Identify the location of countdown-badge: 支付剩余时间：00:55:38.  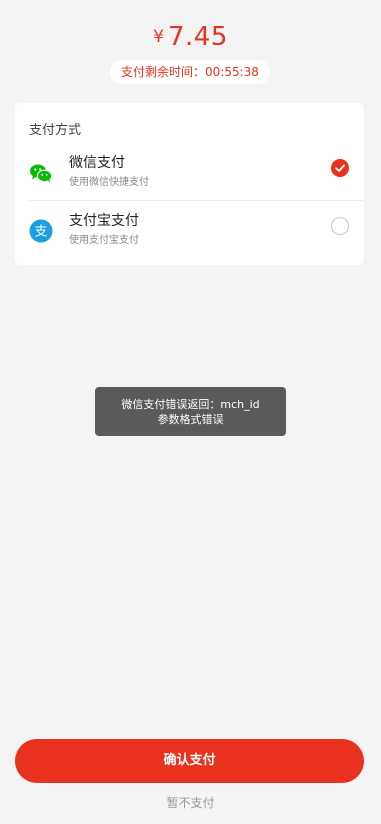
(190, 72).